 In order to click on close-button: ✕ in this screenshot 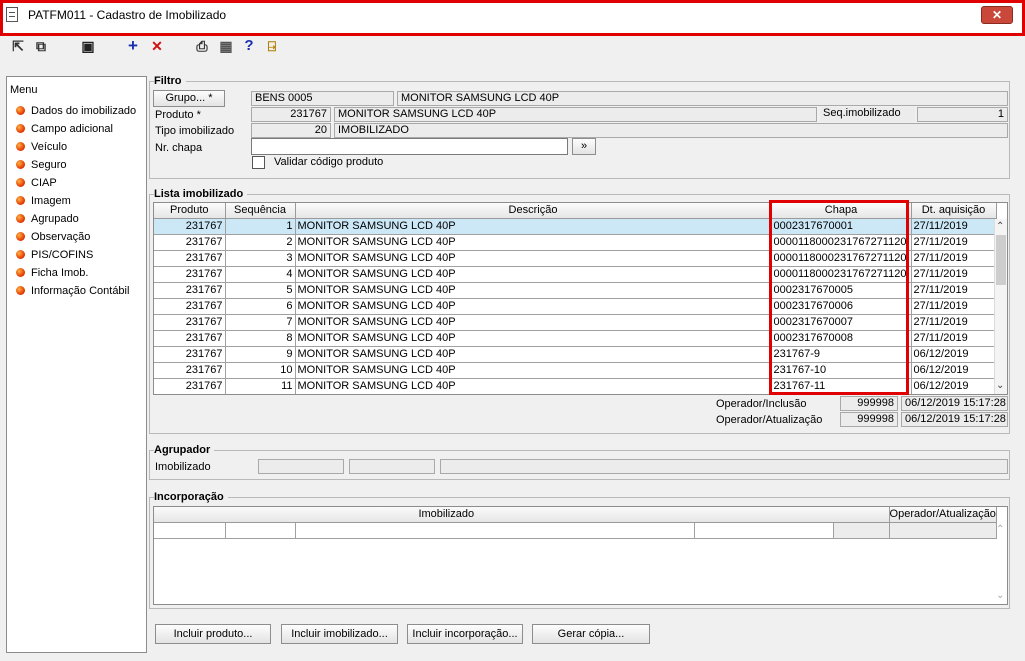, I will do `click(997, 15)`.